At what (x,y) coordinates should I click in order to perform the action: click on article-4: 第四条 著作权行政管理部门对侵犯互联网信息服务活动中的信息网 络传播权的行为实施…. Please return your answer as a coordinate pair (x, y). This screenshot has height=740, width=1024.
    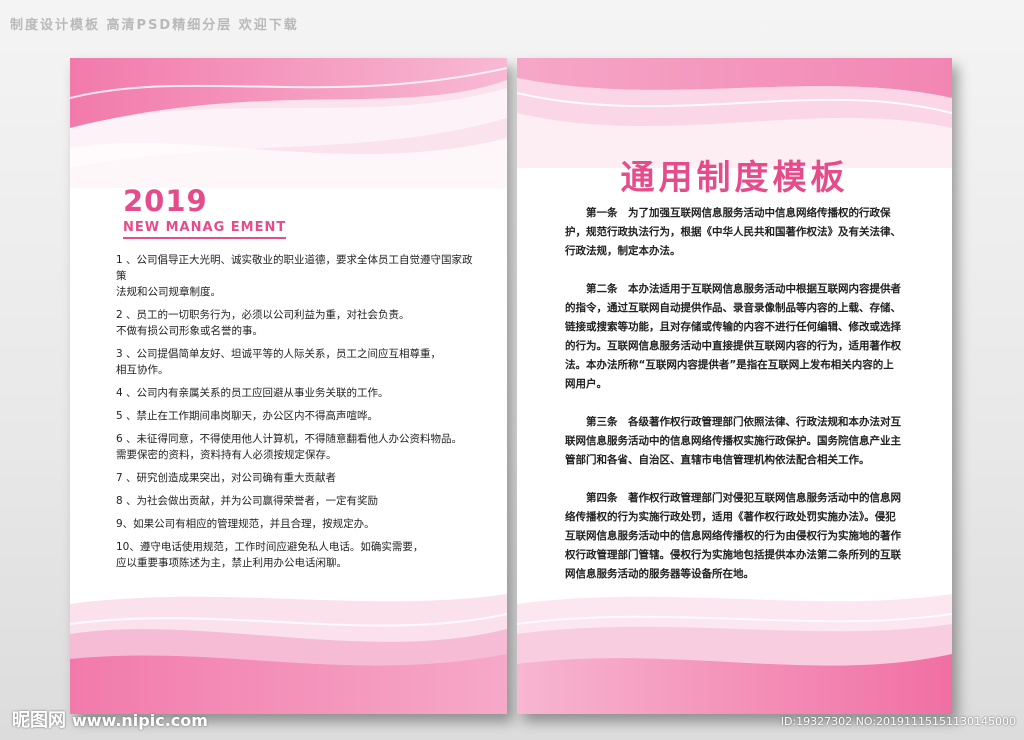
    Looking at the image, I should click on (733, 536).